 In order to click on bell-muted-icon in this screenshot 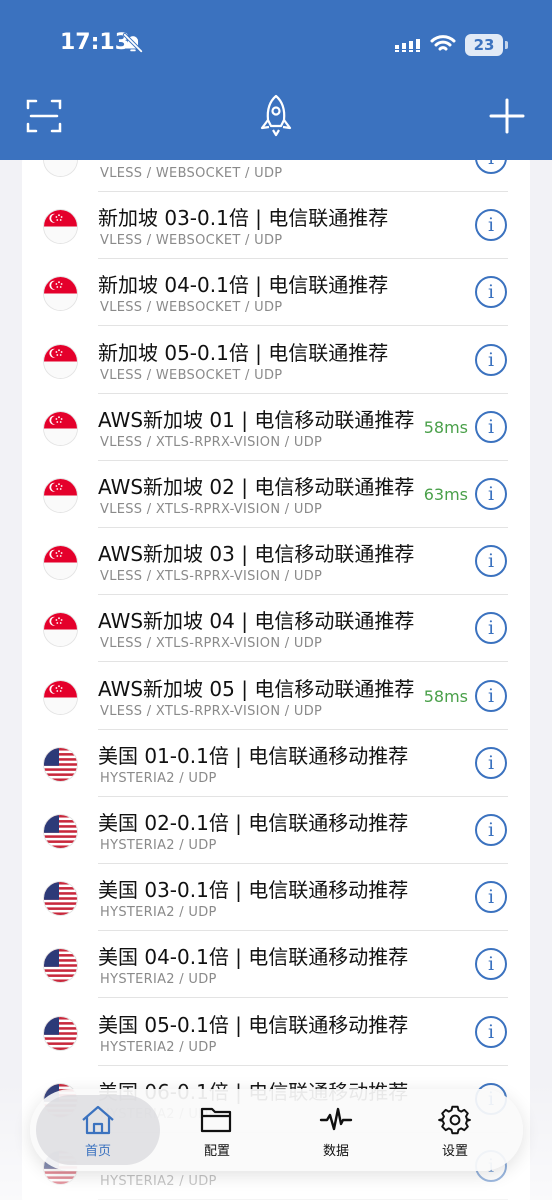, I will do `click(133, 45)`.